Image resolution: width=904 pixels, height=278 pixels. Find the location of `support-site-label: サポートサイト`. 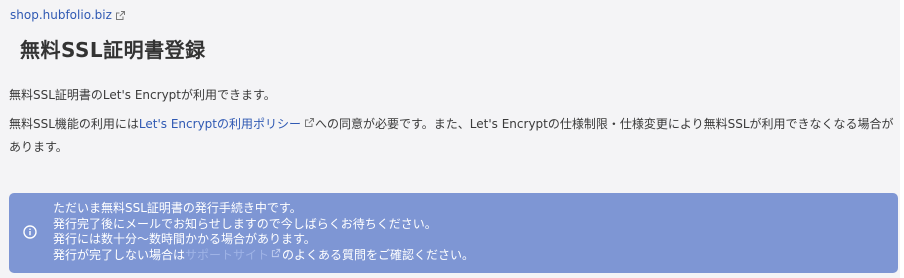

support-site-label: サポートサイト is located at coordinates (227, 254).